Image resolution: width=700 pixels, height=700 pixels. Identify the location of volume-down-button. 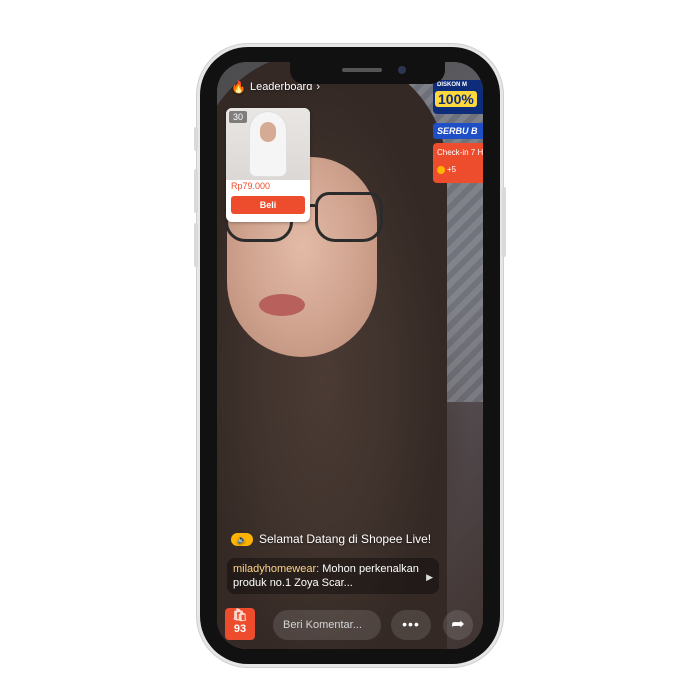
(196, 245).